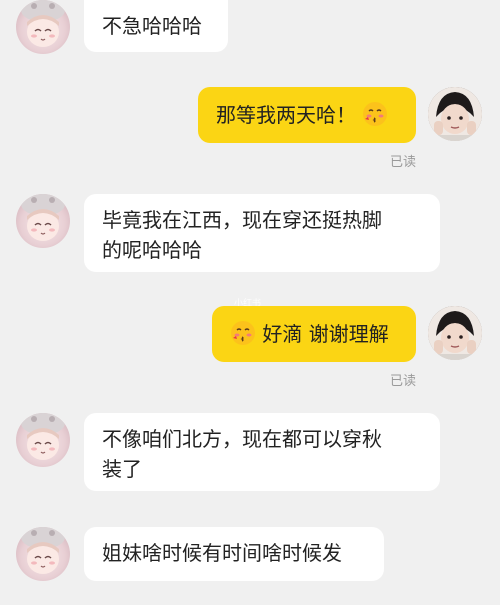 The width and height of the screenshot is (500, 605). What do you see at coordinates (242, 439) in the screenshot?
I see `message-text-line: 不像咱们北方，现在都可以穿秋` at bounding box center [242, 439].